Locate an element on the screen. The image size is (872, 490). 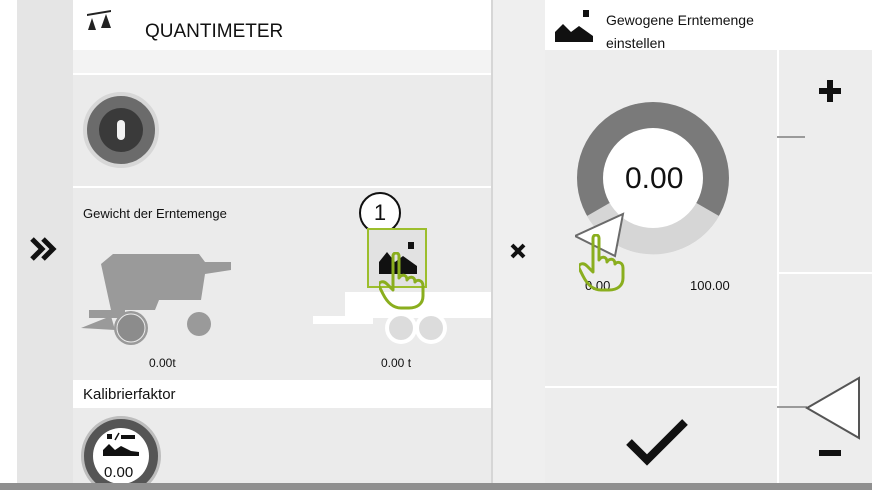
scale-tick-top is located at coordinates (791, 137).